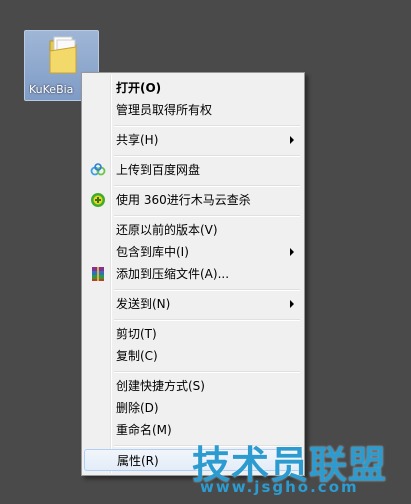 This screenshot has height=504, width=411. What do you see at coordinates (98, 169) in the screenshot?
I see `baidu-netdisk-icon` at bounding box center [98, 169].